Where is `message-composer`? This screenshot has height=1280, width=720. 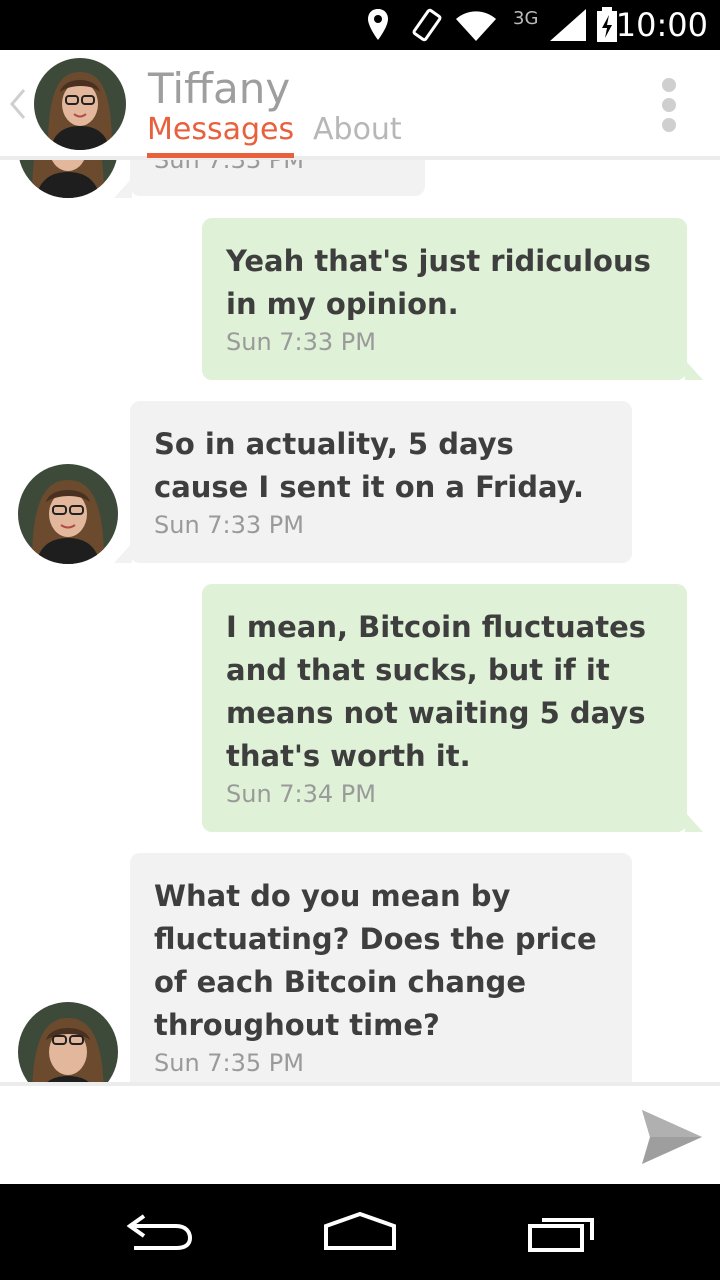 message-composer is located at coordinates (360, 1135).